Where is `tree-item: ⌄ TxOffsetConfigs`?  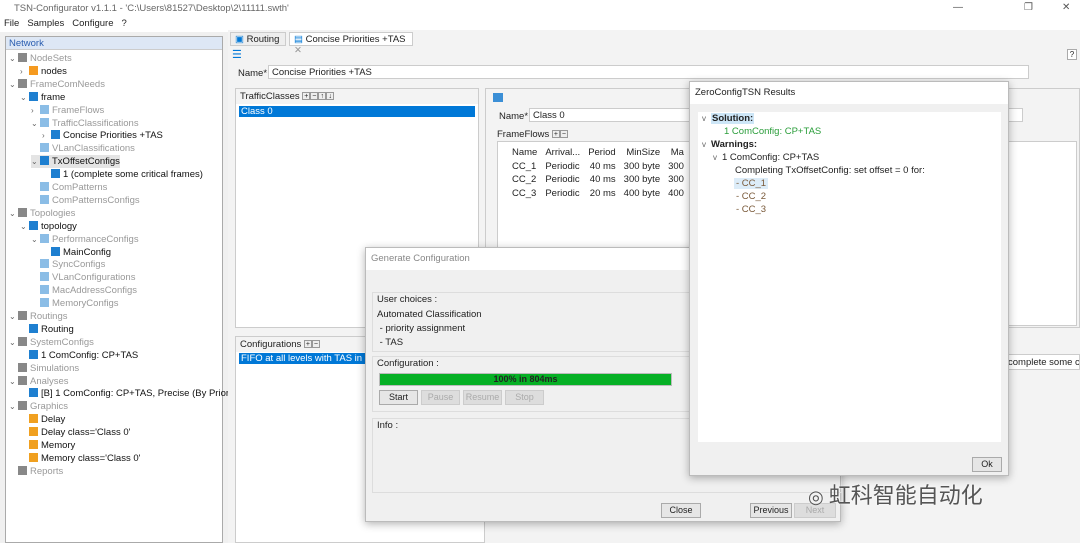 tree-item: ⌄ TxOffsetConfigs is located at coordinates (75, 162).